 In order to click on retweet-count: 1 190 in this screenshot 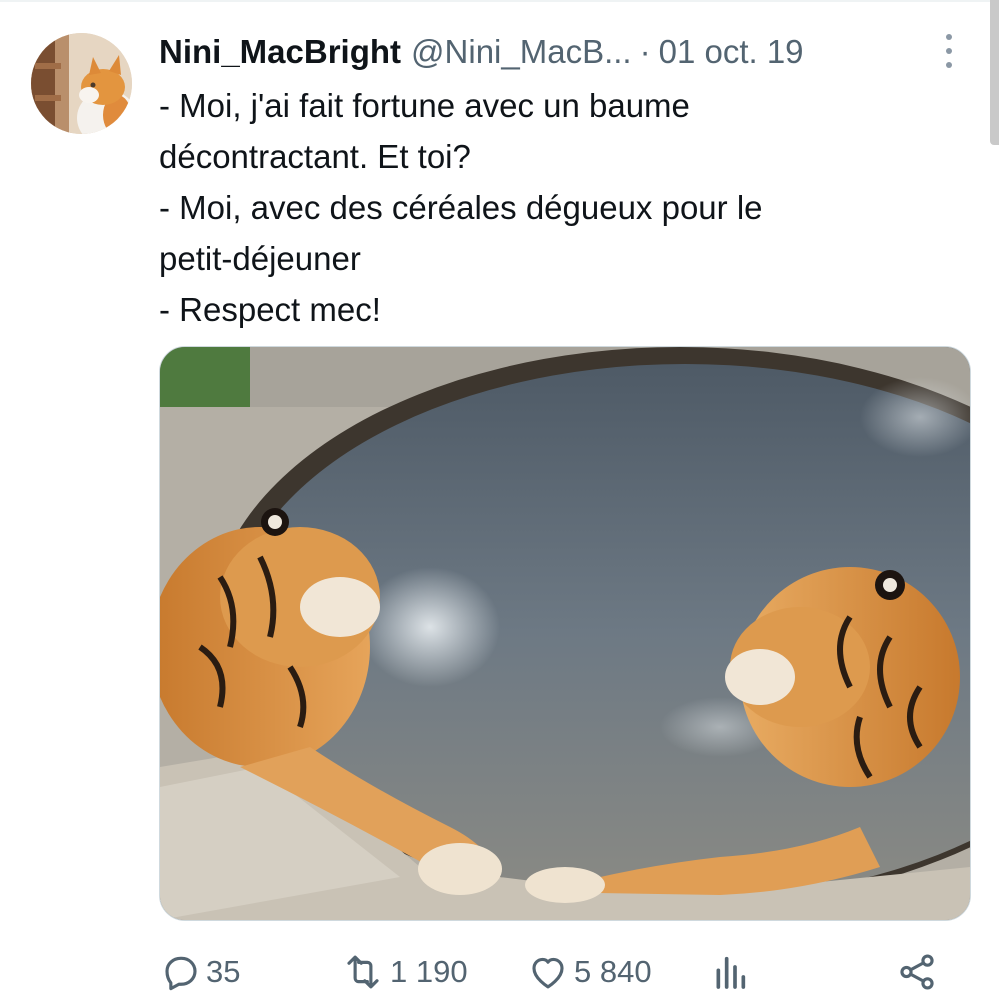, I will do `click(429, 971)`.